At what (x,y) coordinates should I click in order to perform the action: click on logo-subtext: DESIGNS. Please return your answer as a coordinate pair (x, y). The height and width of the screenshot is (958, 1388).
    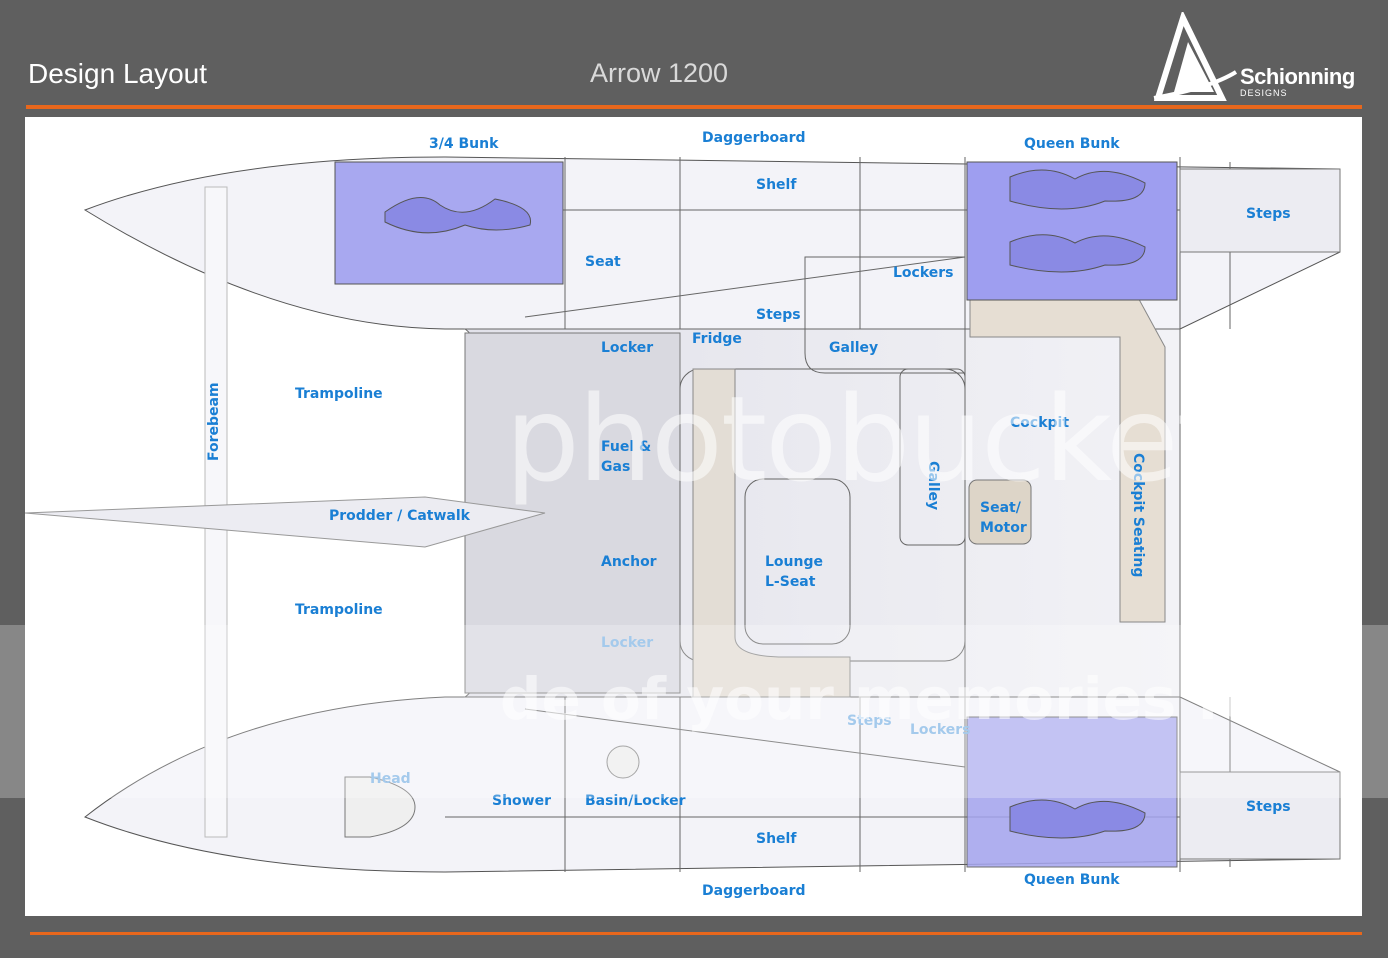
    Looking at the image, I should click on (1264, 93).